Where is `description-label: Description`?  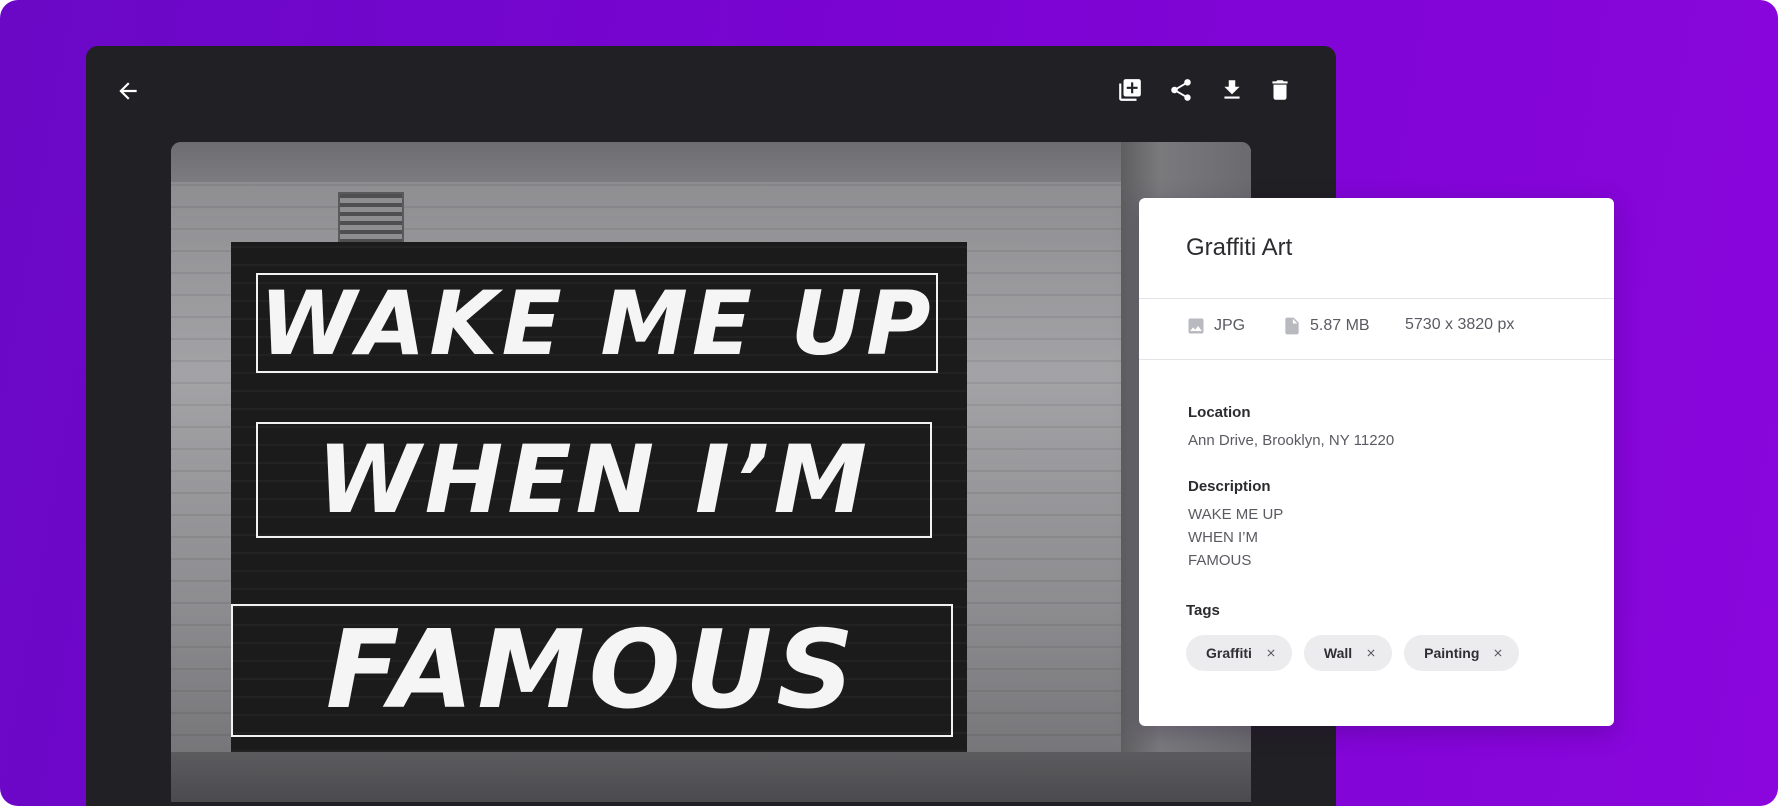
description-label: Description is located at coordinates (1229, 486).